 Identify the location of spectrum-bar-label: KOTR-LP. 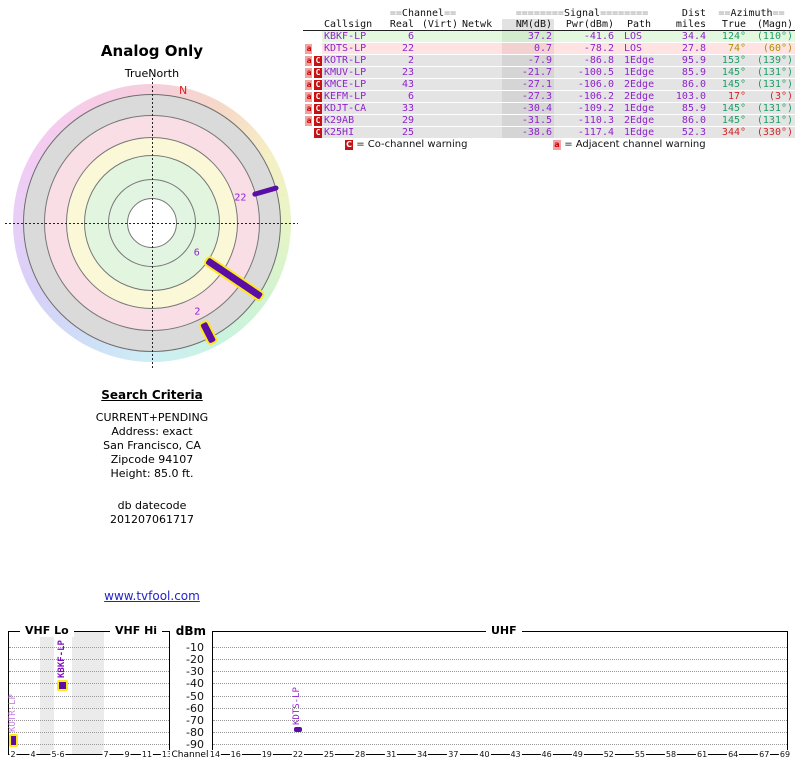
(12, 712).